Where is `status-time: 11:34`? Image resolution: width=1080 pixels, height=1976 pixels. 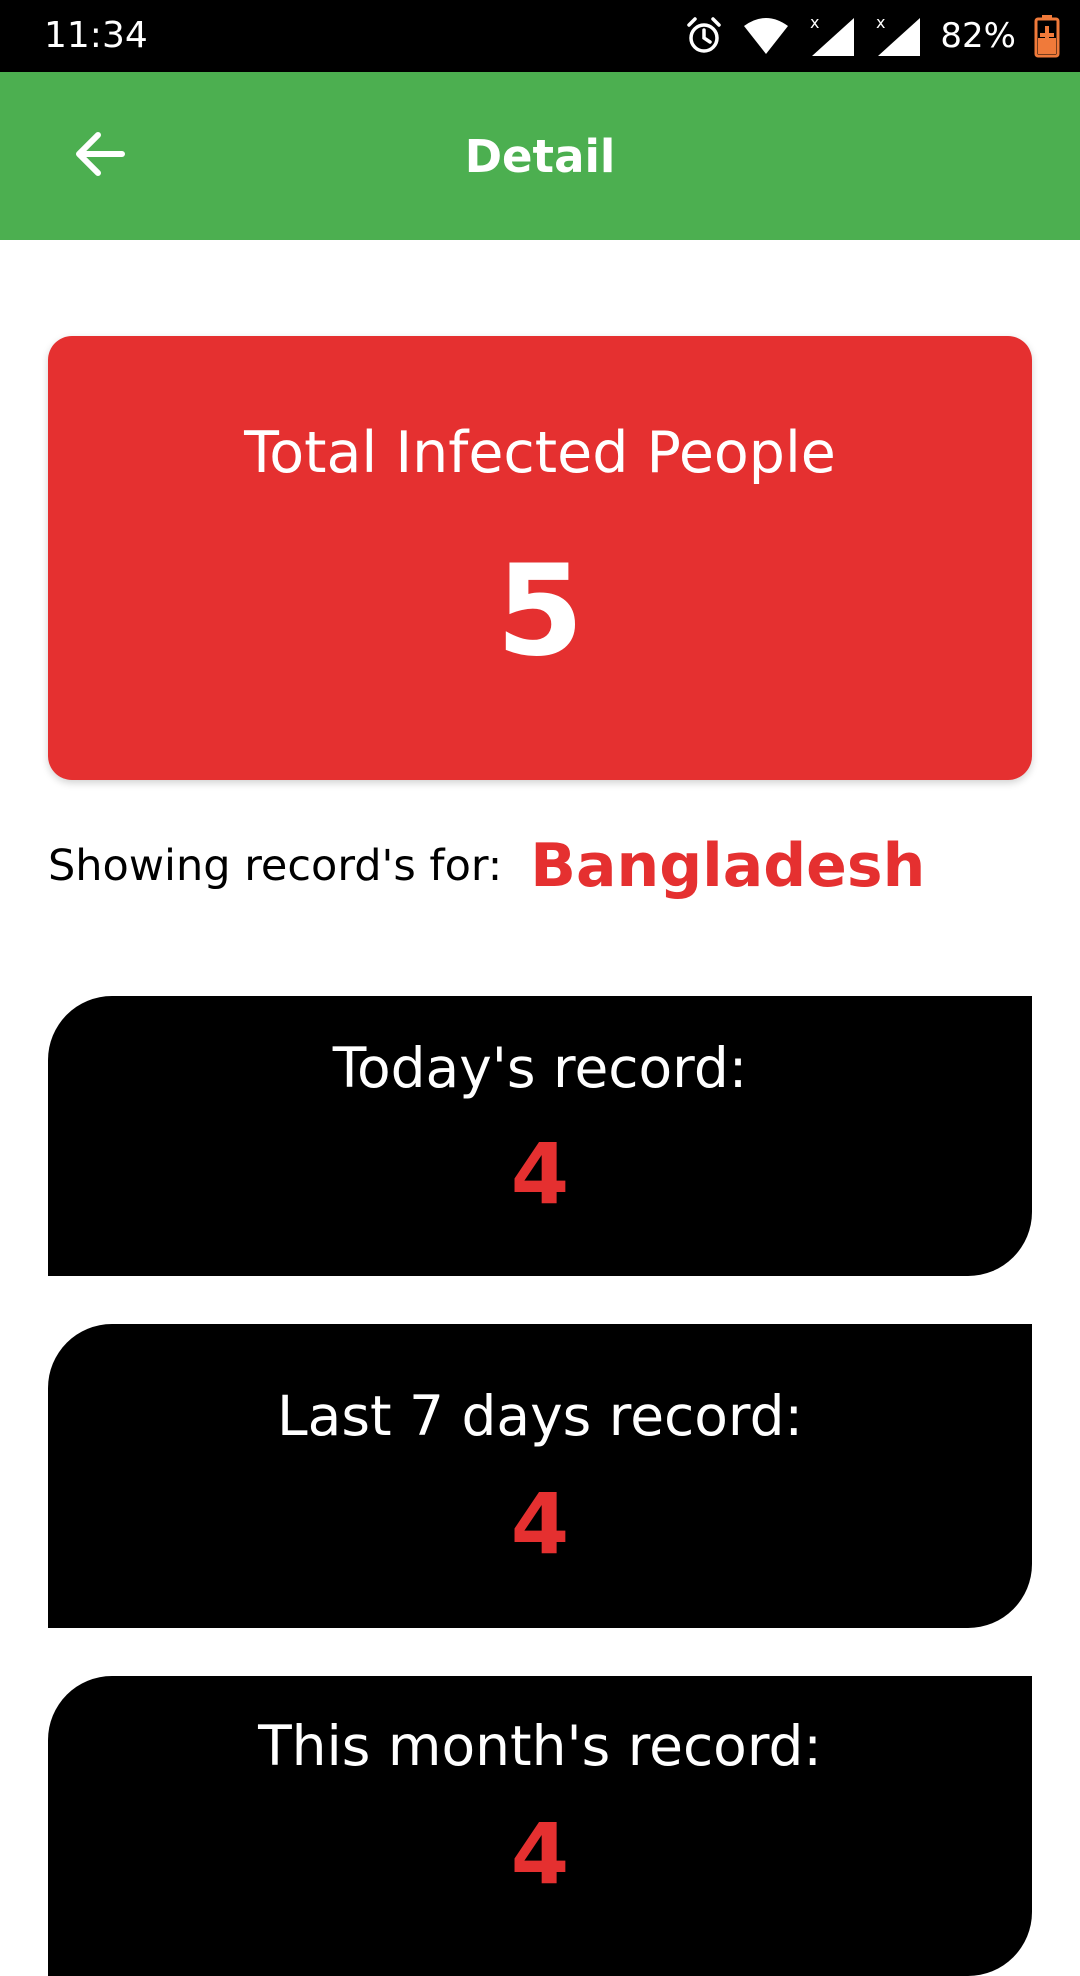
status-time: 11:34 is located at coordinates (96, 35).